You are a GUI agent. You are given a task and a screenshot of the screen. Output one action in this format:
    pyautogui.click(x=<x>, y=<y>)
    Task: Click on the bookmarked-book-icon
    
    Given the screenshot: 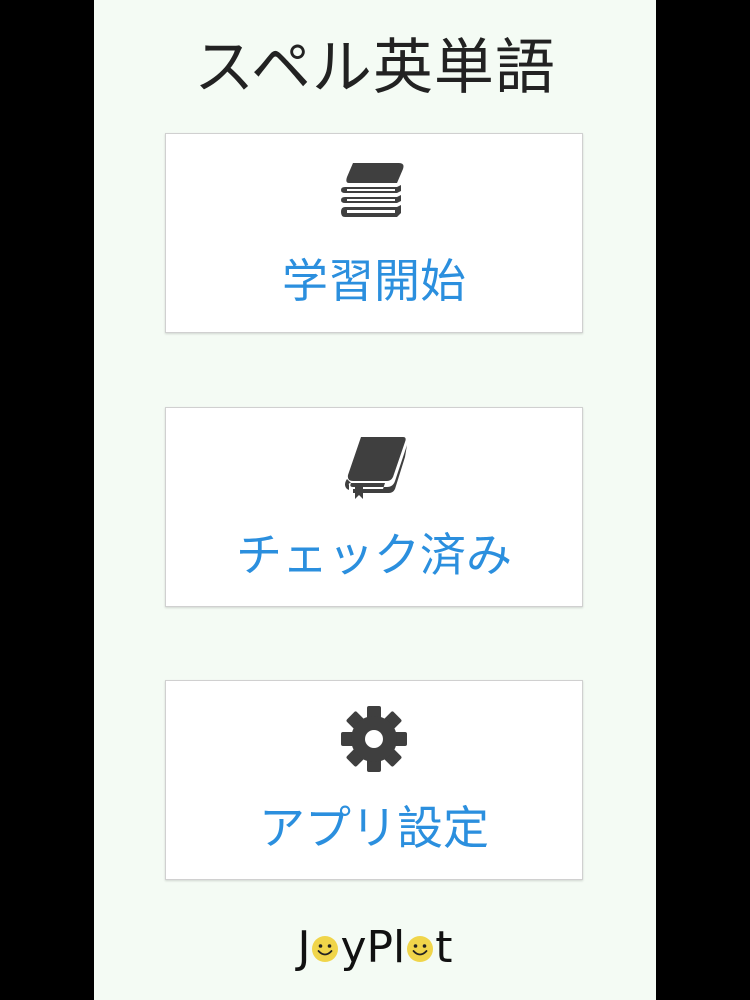 What is the action you would take?
    pyautogui.click(x=374, y=466)
    